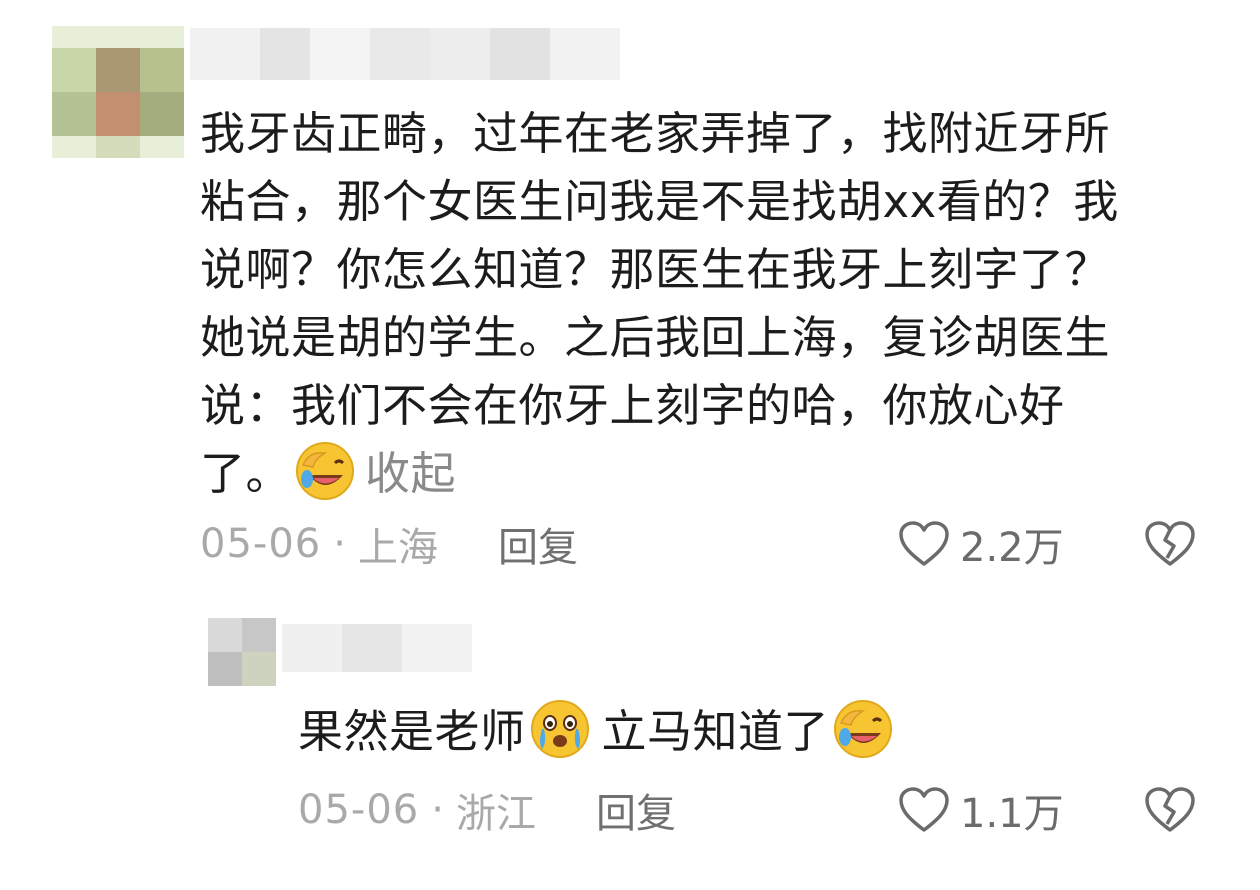  I want to click on comment-meta: 05-06 · 上海 回复, so click(389, 544).